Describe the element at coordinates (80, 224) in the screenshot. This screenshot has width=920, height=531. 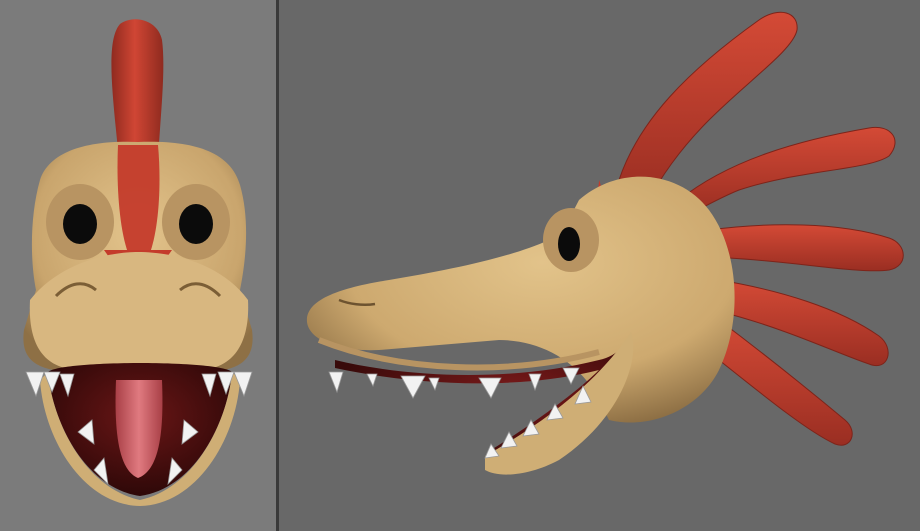
I see `front-left-eye` at that location.